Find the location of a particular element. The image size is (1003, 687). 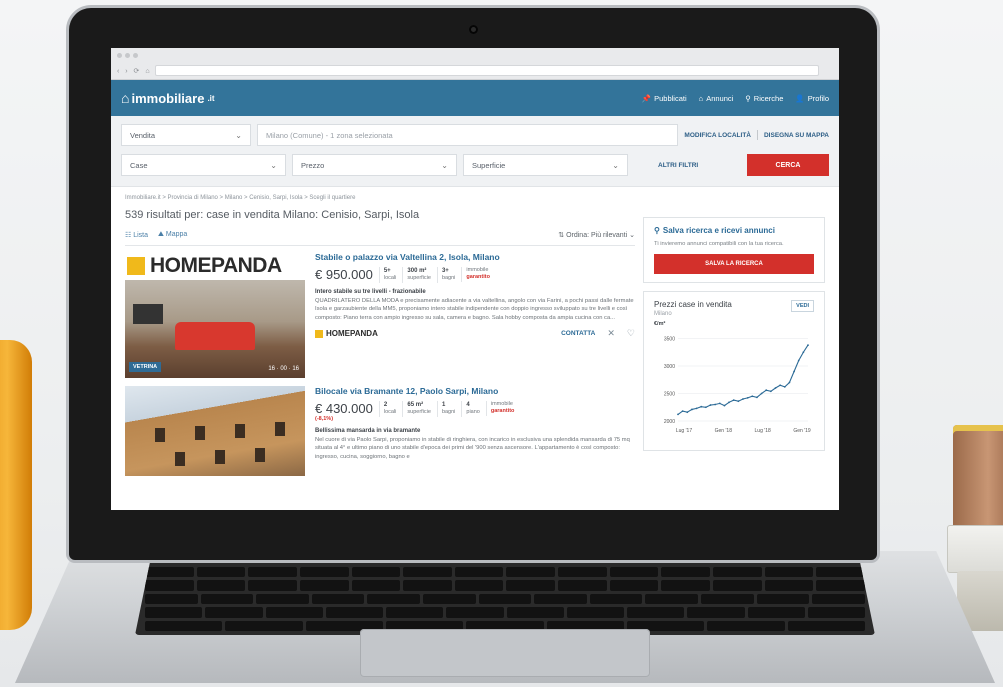

list-icon: ☷ is located at coordinates (128, 235).